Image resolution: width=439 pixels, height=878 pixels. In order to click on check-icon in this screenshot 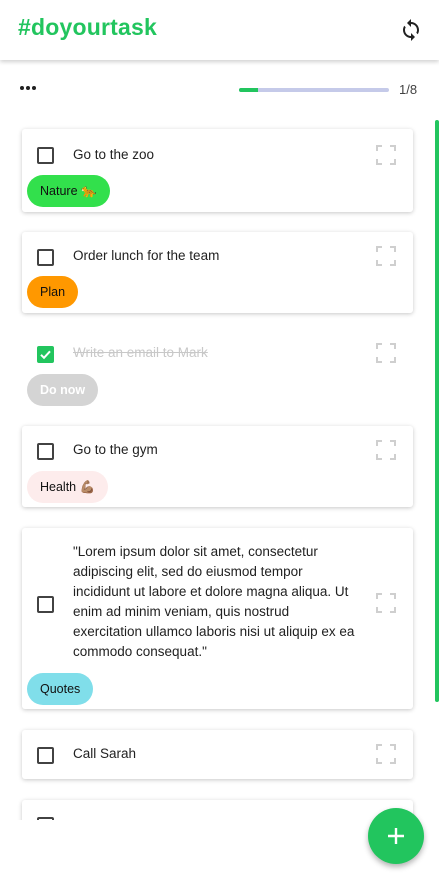, I will do `click(45, 355)`.